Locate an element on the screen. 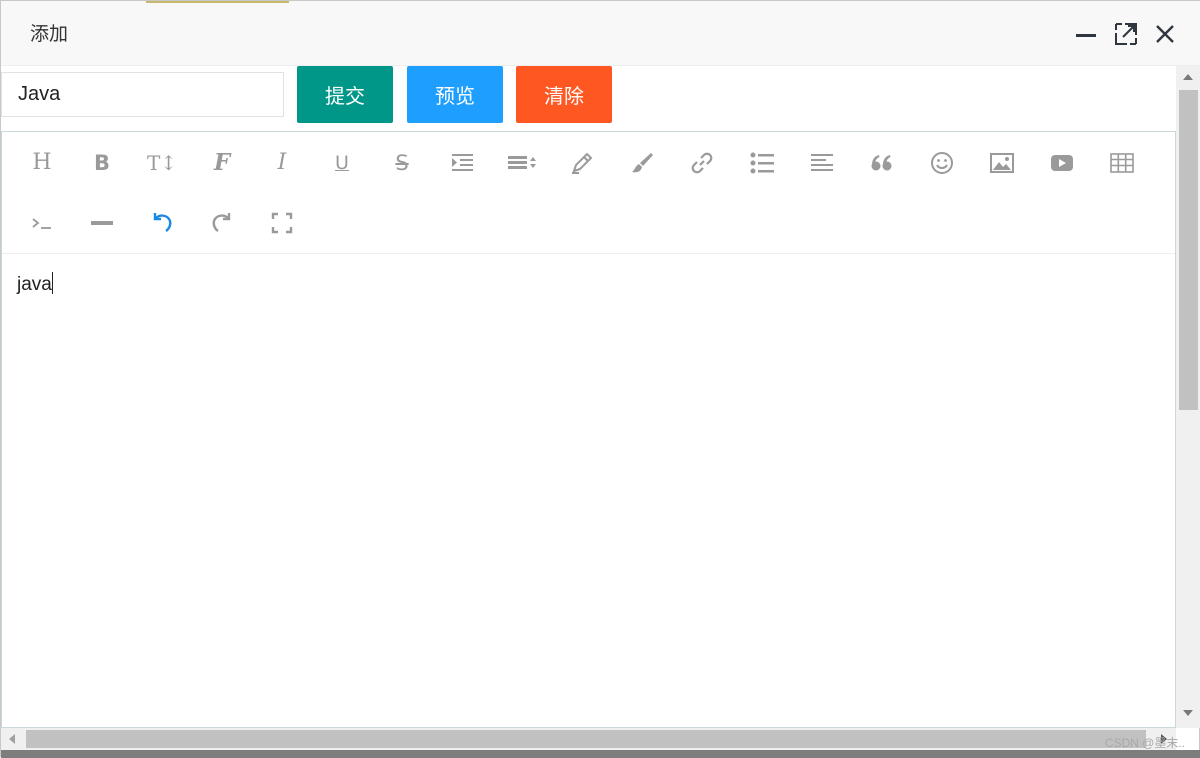 The height and width of the screenshot is (758, 1200). dialog-title-bar: 添加 is located at coordinates (600, 33).